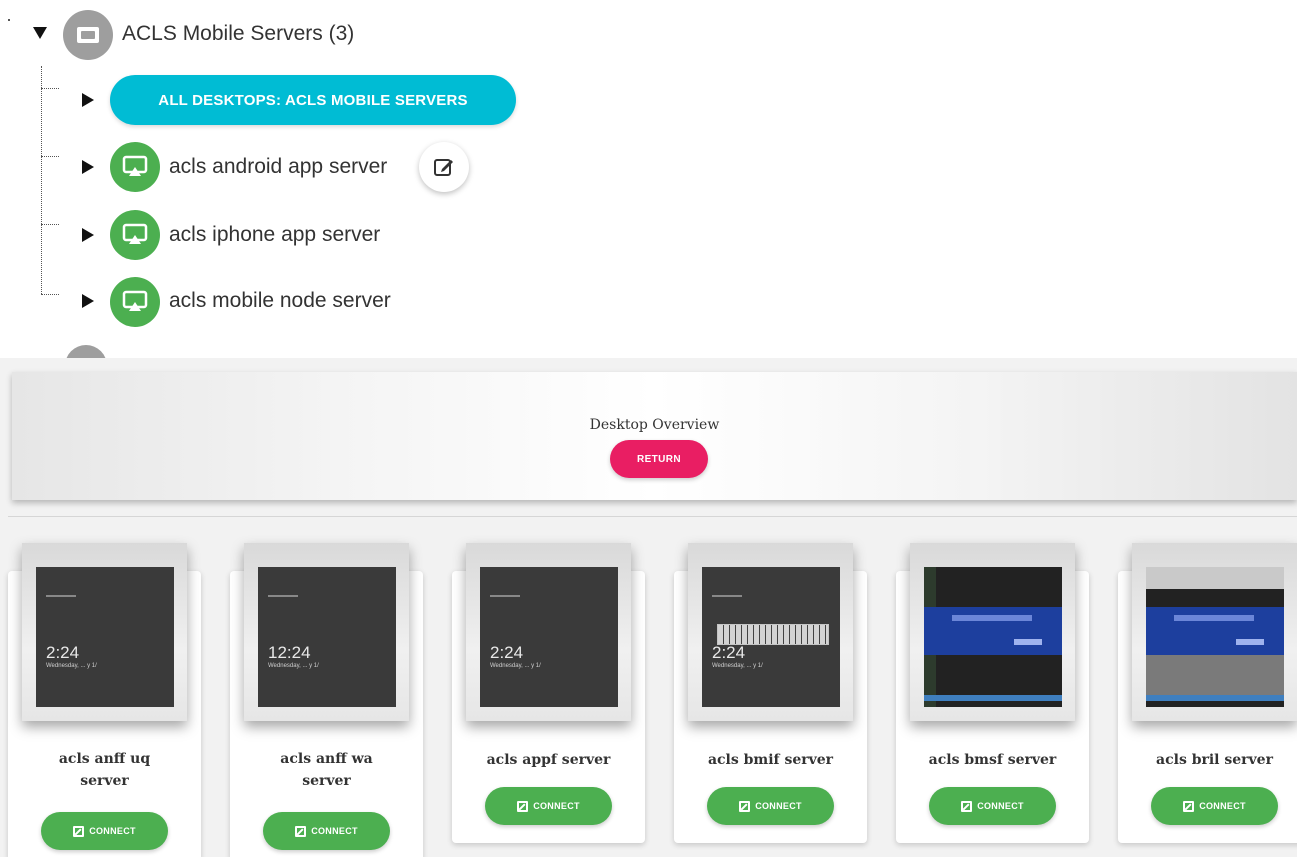  What do you see at coordinates (652, 516) in the screenshot?
I see `divider` at bounding box center [652, 516].